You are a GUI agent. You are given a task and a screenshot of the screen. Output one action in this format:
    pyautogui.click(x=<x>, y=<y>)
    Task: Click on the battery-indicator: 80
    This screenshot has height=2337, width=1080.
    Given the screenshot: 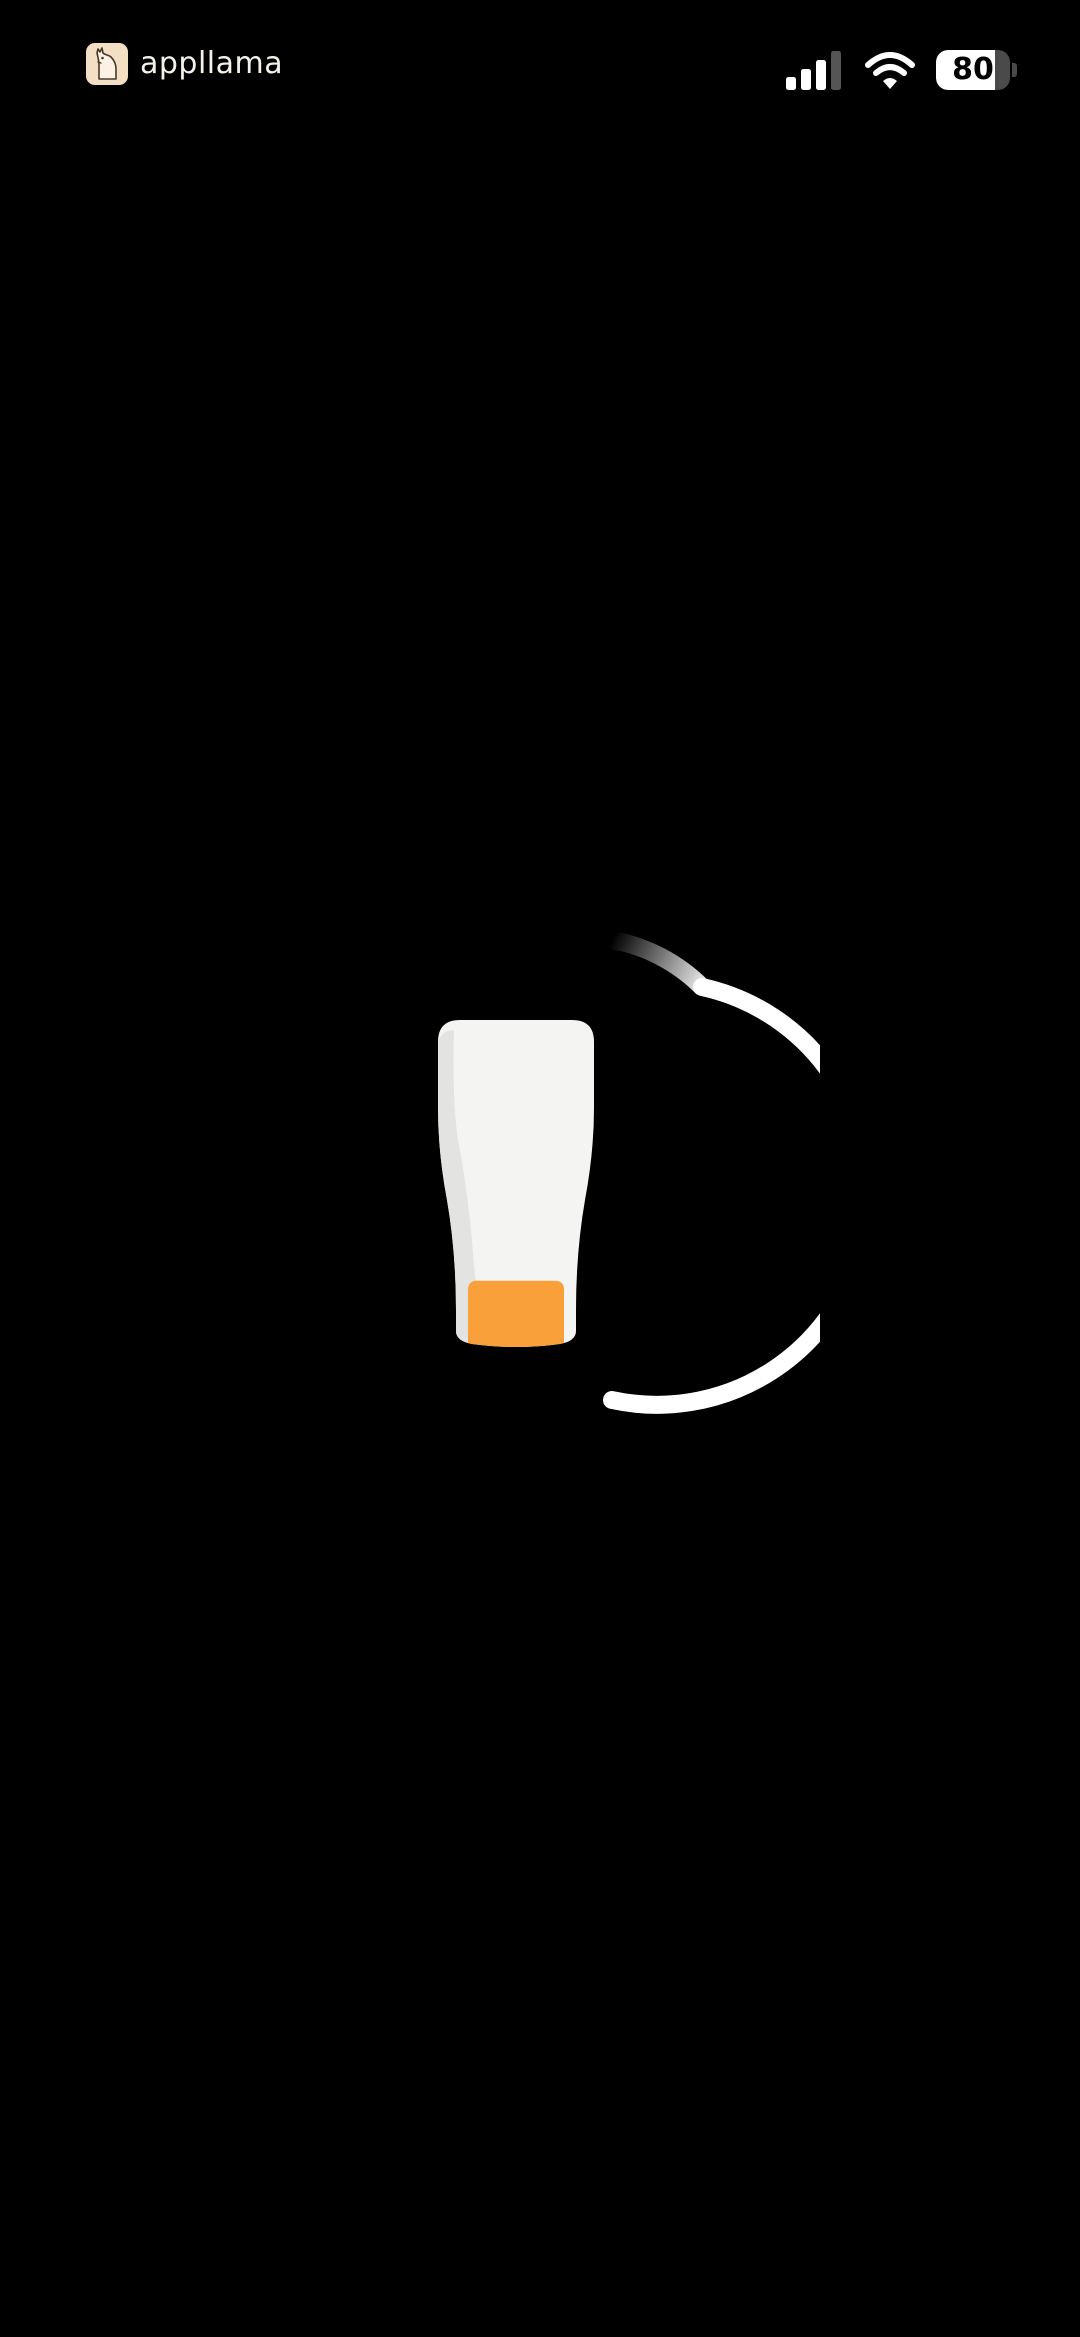 What is the action you would take?
    pyautogui.click(x=977, y=71)
    